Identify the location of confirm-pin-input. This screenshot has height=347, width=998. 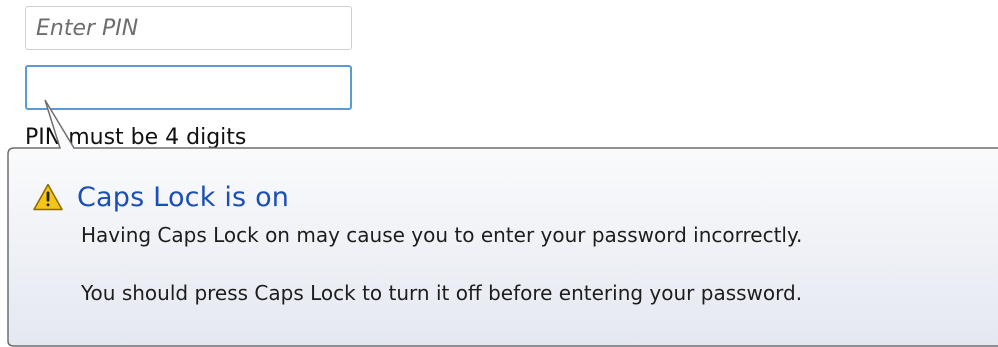
(188, 87).